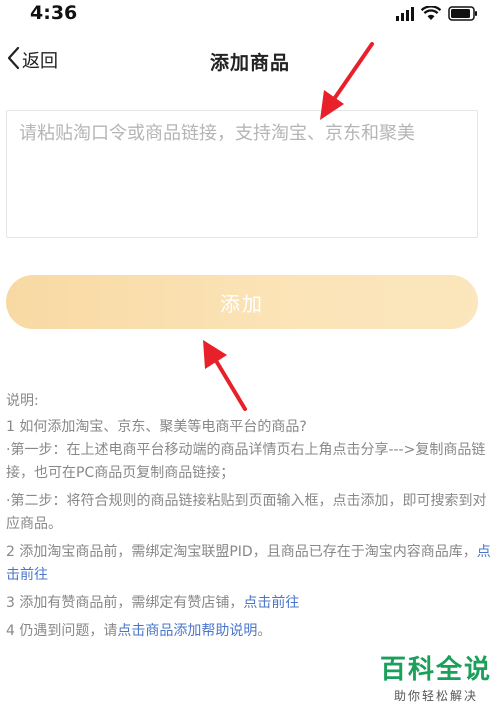  I want to click on youzan-go-link: 点击前往, so click(271, 603).